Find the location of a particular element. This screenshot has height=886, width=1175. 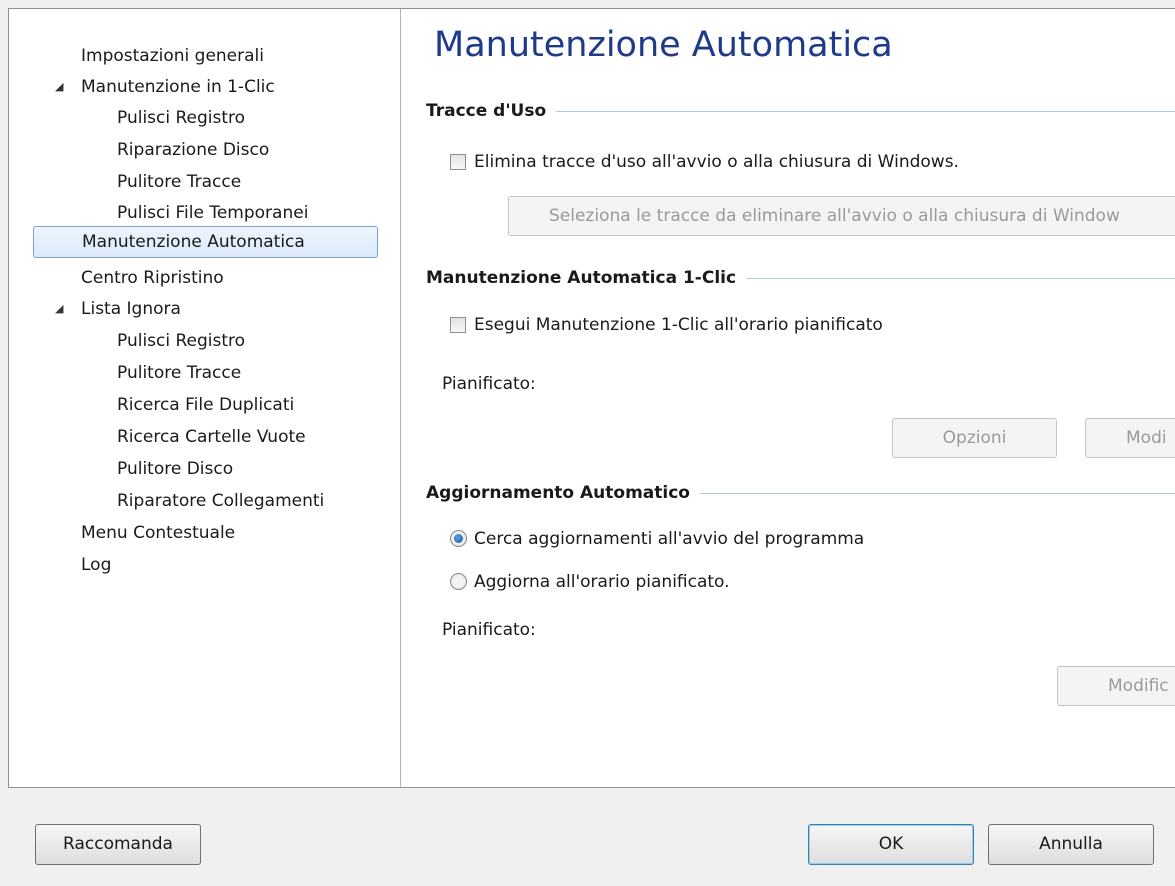

sidebar-item-auto-maintenance: Manutenzione Automatica is located at coordinates (205, 242).